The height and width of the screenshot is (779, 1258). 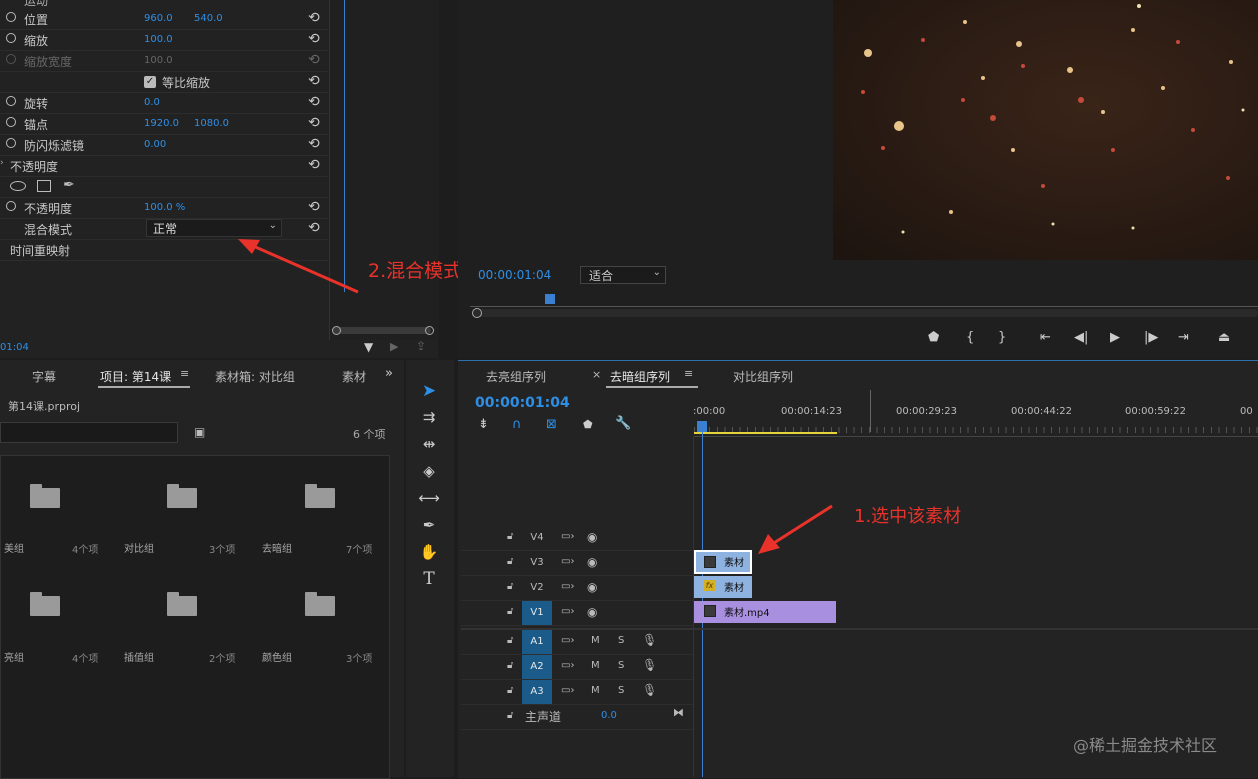 What do you see at coordinates (537, 588) in the screenshot?
I see `track-label: V2` at bounding box center [537, 588].